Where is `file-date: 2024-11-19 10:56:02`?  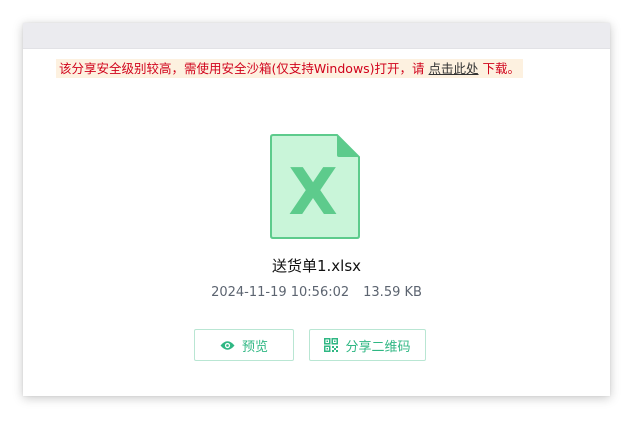
file-date: 2024-11-19 10:56:02 is located at coordinates (280, 292).